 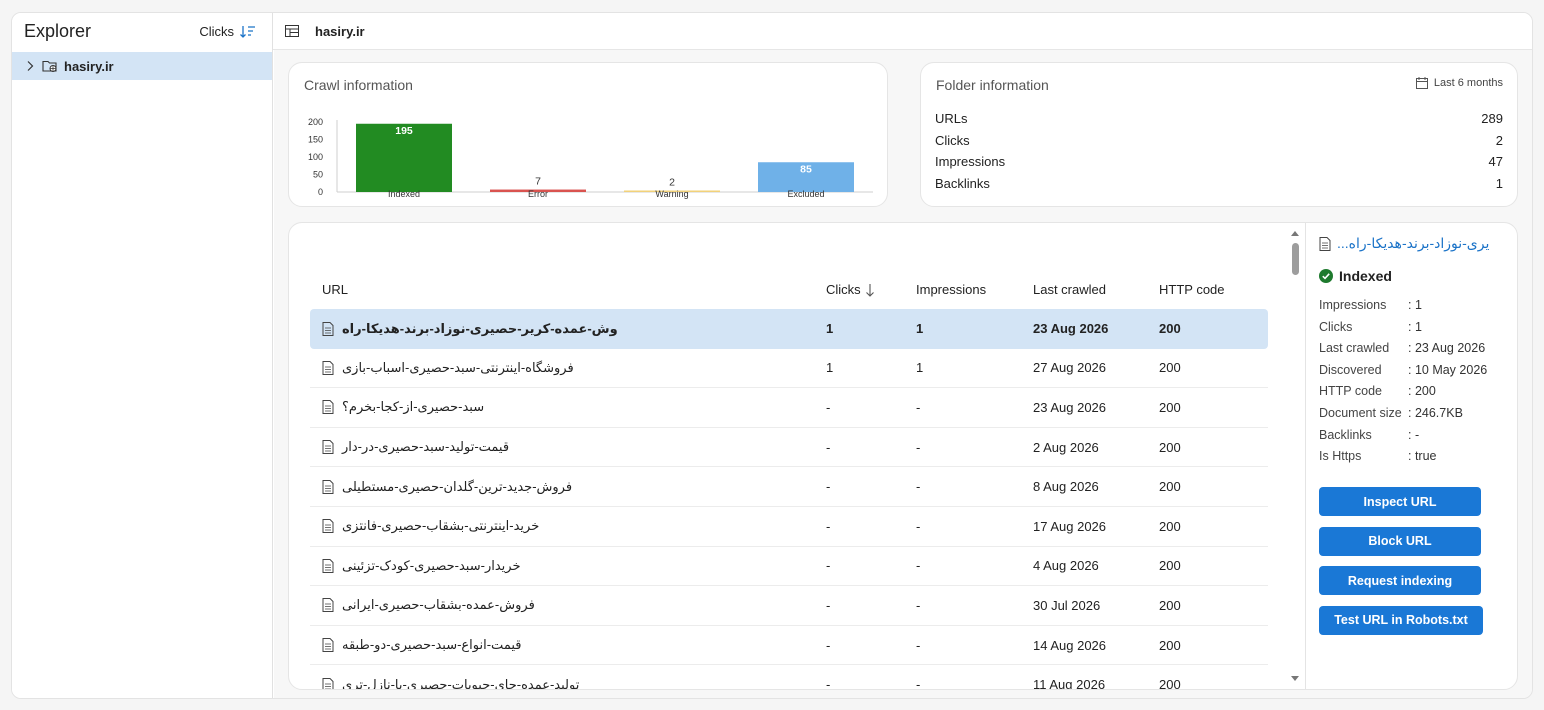 I want to click on folder-row-value: 289, so click(x=1492, y=118).